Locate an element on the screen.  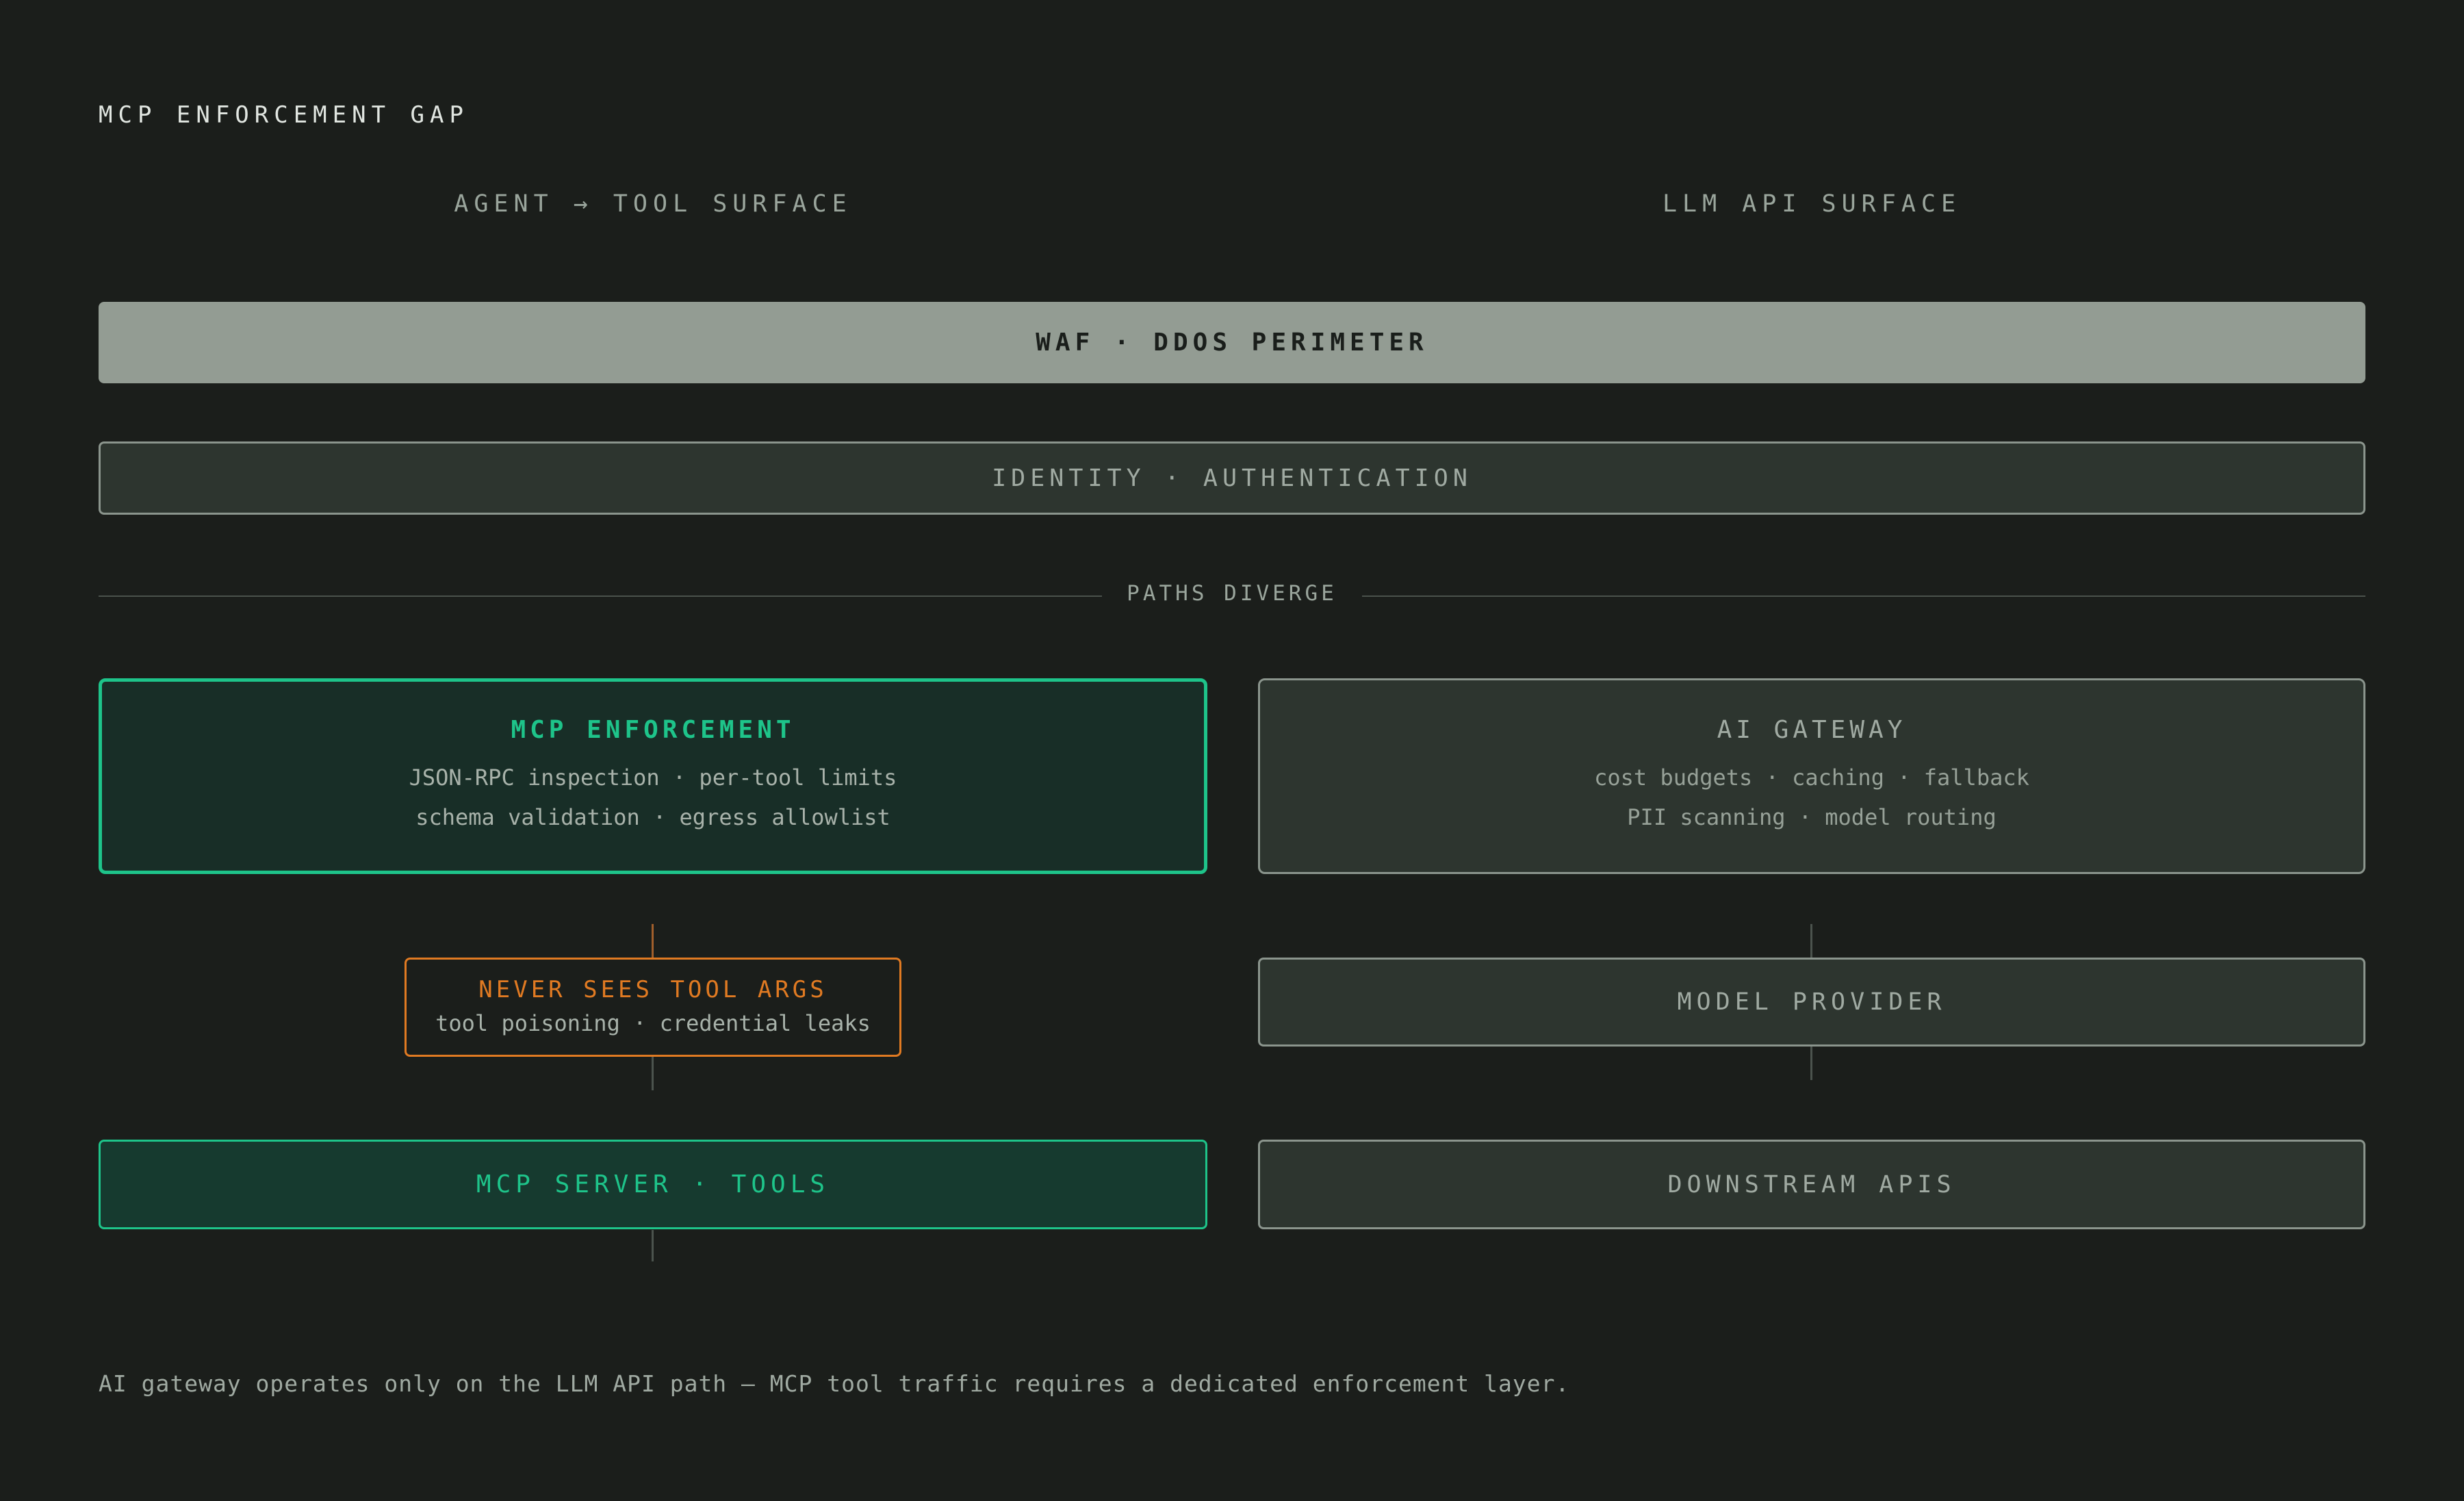
model-provider-label: MODEL PROVIDER is located at coordinates (1812, 1002).